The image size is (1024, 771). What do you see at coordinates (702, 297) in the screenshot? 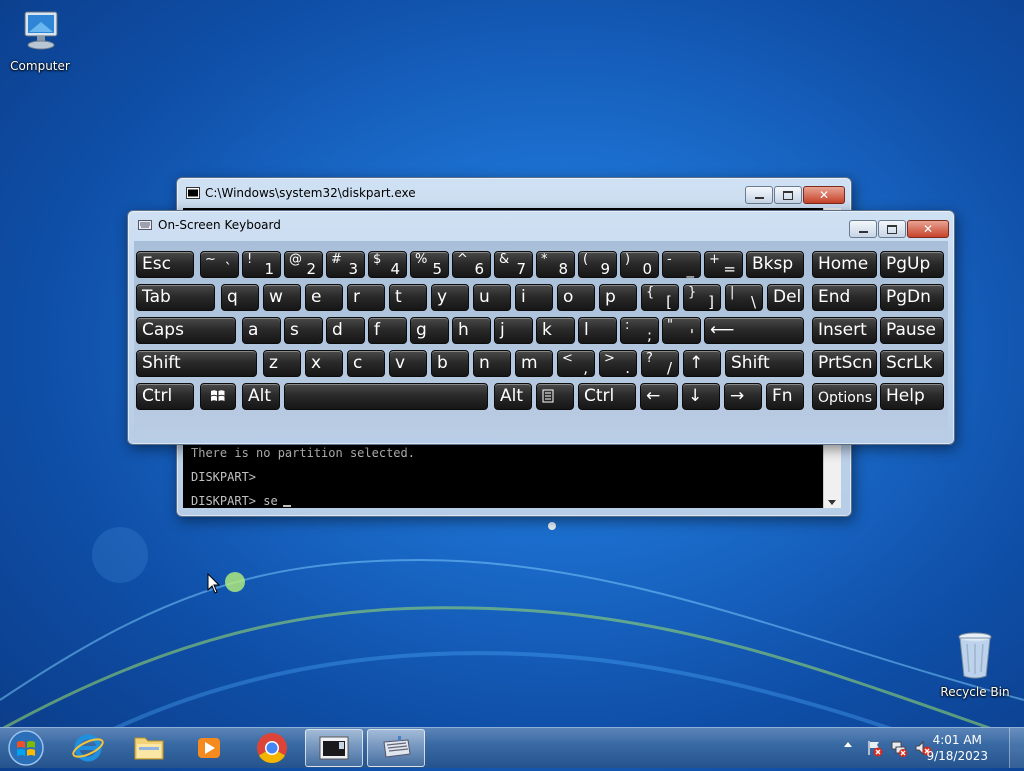
I see `key-rbracket: }]` at bounding box center [702, 297].